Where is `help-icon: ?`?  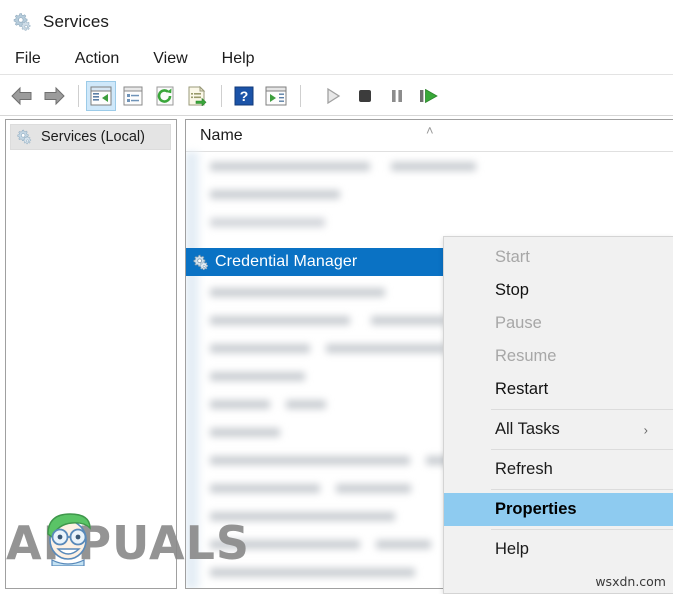
help-icon: ? is located at coordinates (244, 96).